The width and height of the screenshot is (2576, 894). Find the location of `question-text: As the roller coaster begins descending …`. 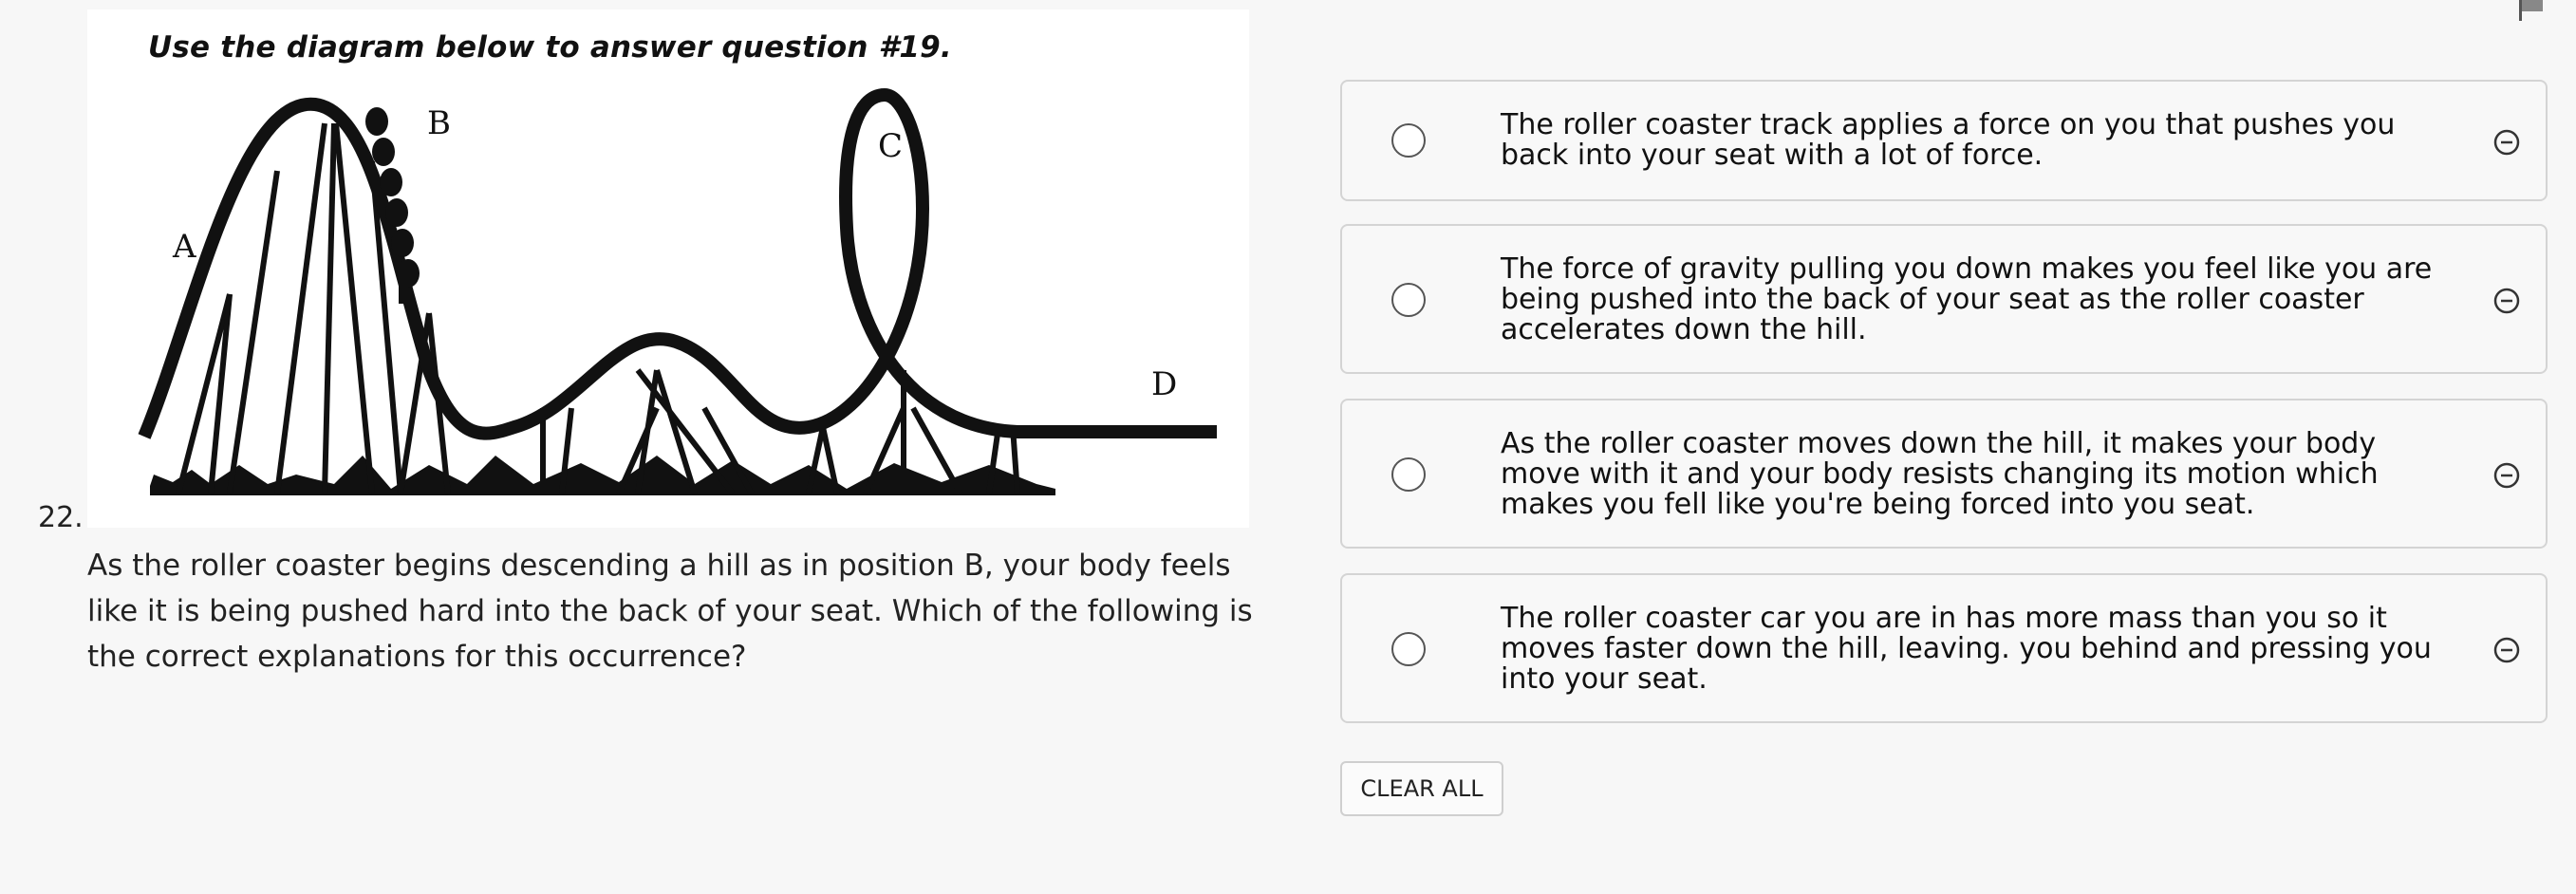

question-text: As the roller coaster begins descending … is located at coordinates (670, 611).